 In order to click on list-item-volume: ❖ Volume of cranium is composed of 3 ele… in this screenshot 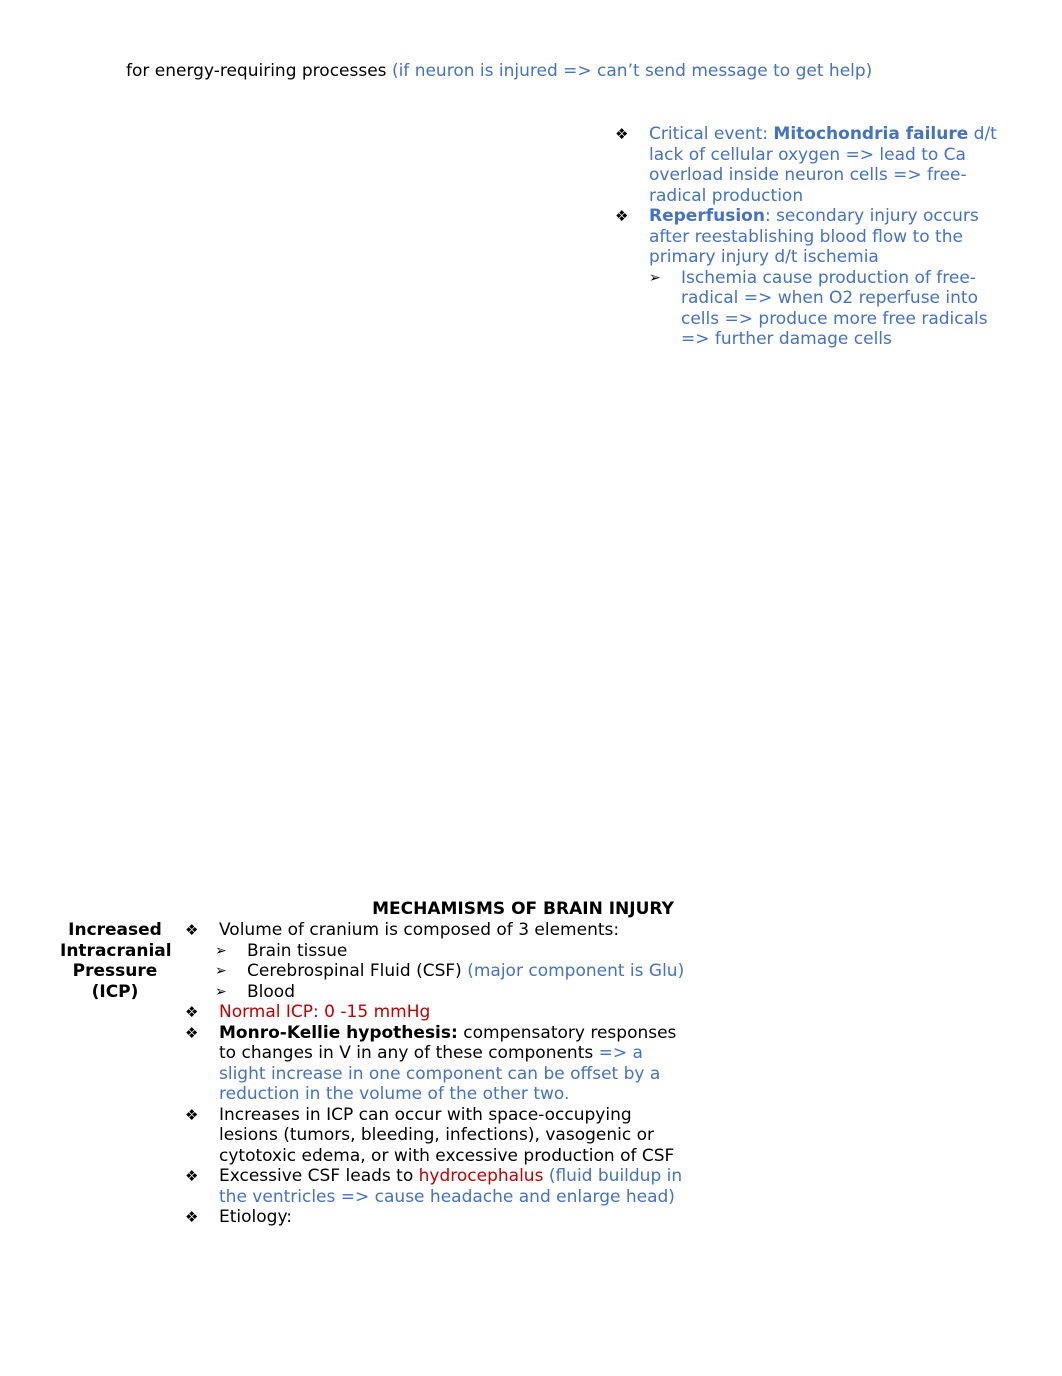, I will do `click(435, 961)`.